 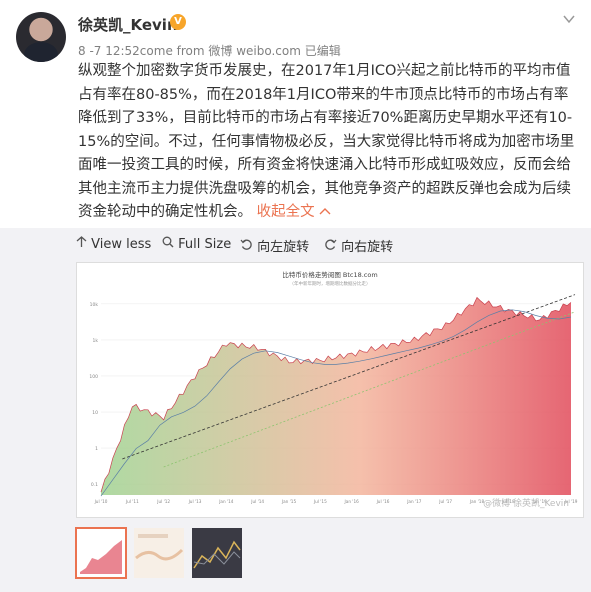 I want to click on arrow-up-icon, so click(x=83, y=244).